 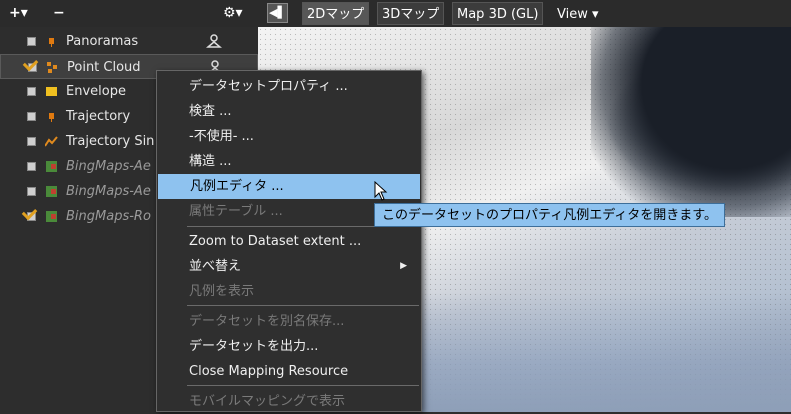 What do you see at coordinates (403, 266) in the screenshot?
I see `submenu-arrow-icon: ▶` at bounding box center [403, 266].